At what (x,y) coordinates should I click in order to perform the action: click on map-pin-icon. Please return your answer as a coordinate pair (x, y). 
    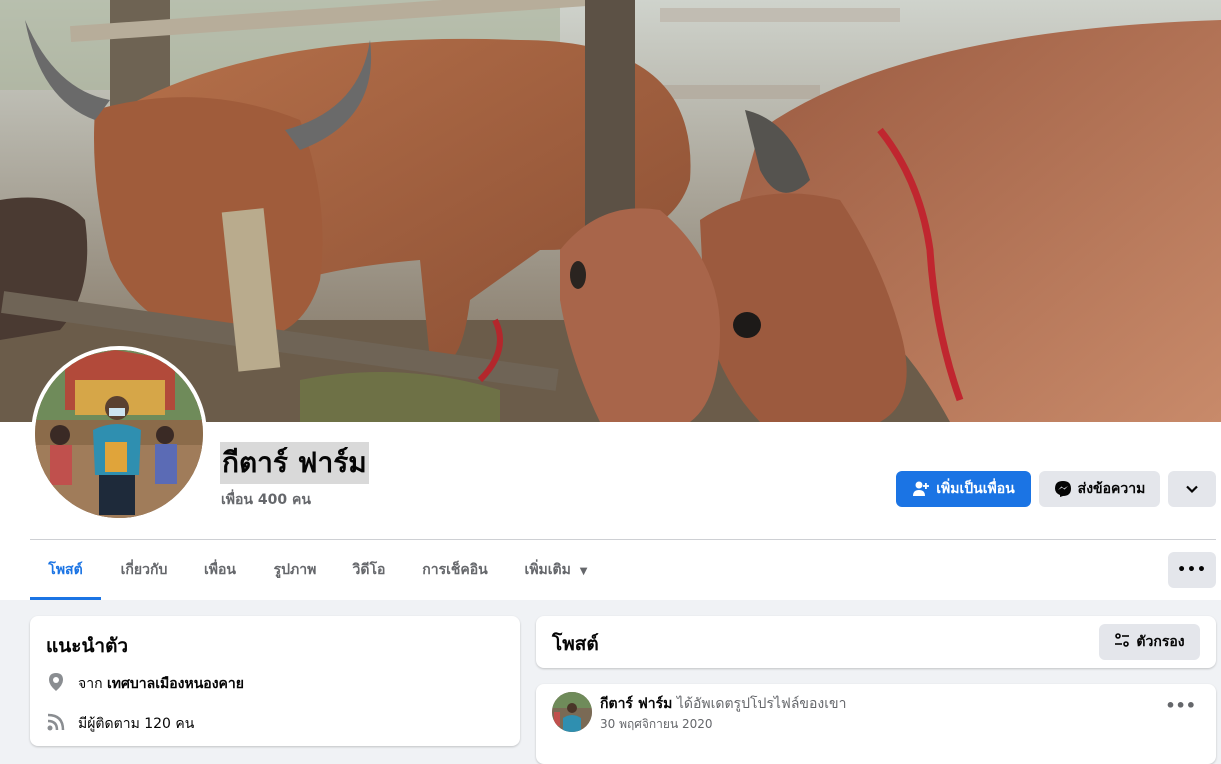
    Looking at the image, I should click on (56, 684).